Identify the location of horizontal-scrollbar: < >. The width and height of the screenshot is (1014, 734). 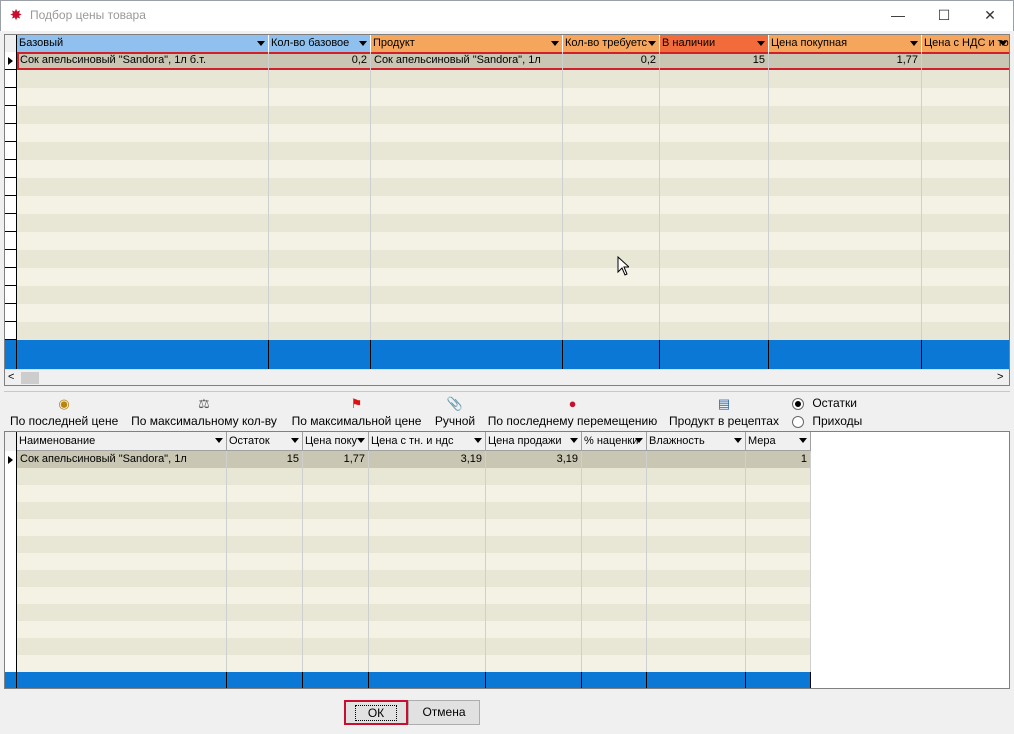
(507, 377).